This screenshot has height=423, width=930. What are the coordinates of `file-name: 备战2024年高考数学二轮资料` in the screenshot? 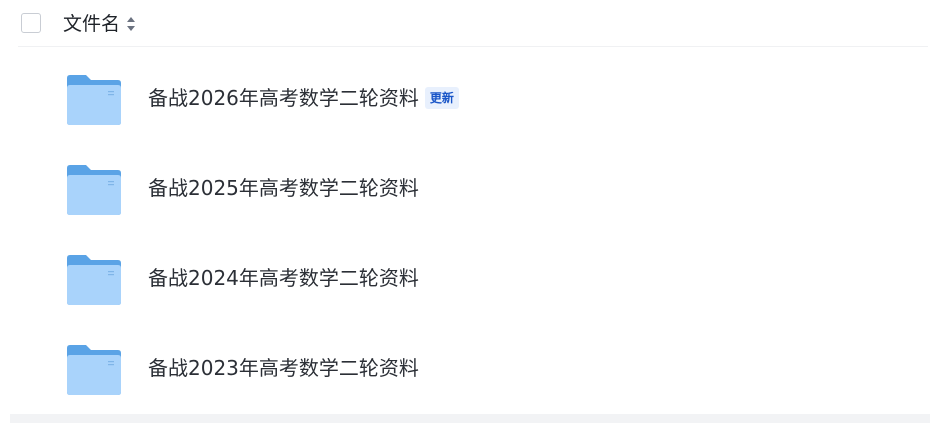 It's located at (283, 278).